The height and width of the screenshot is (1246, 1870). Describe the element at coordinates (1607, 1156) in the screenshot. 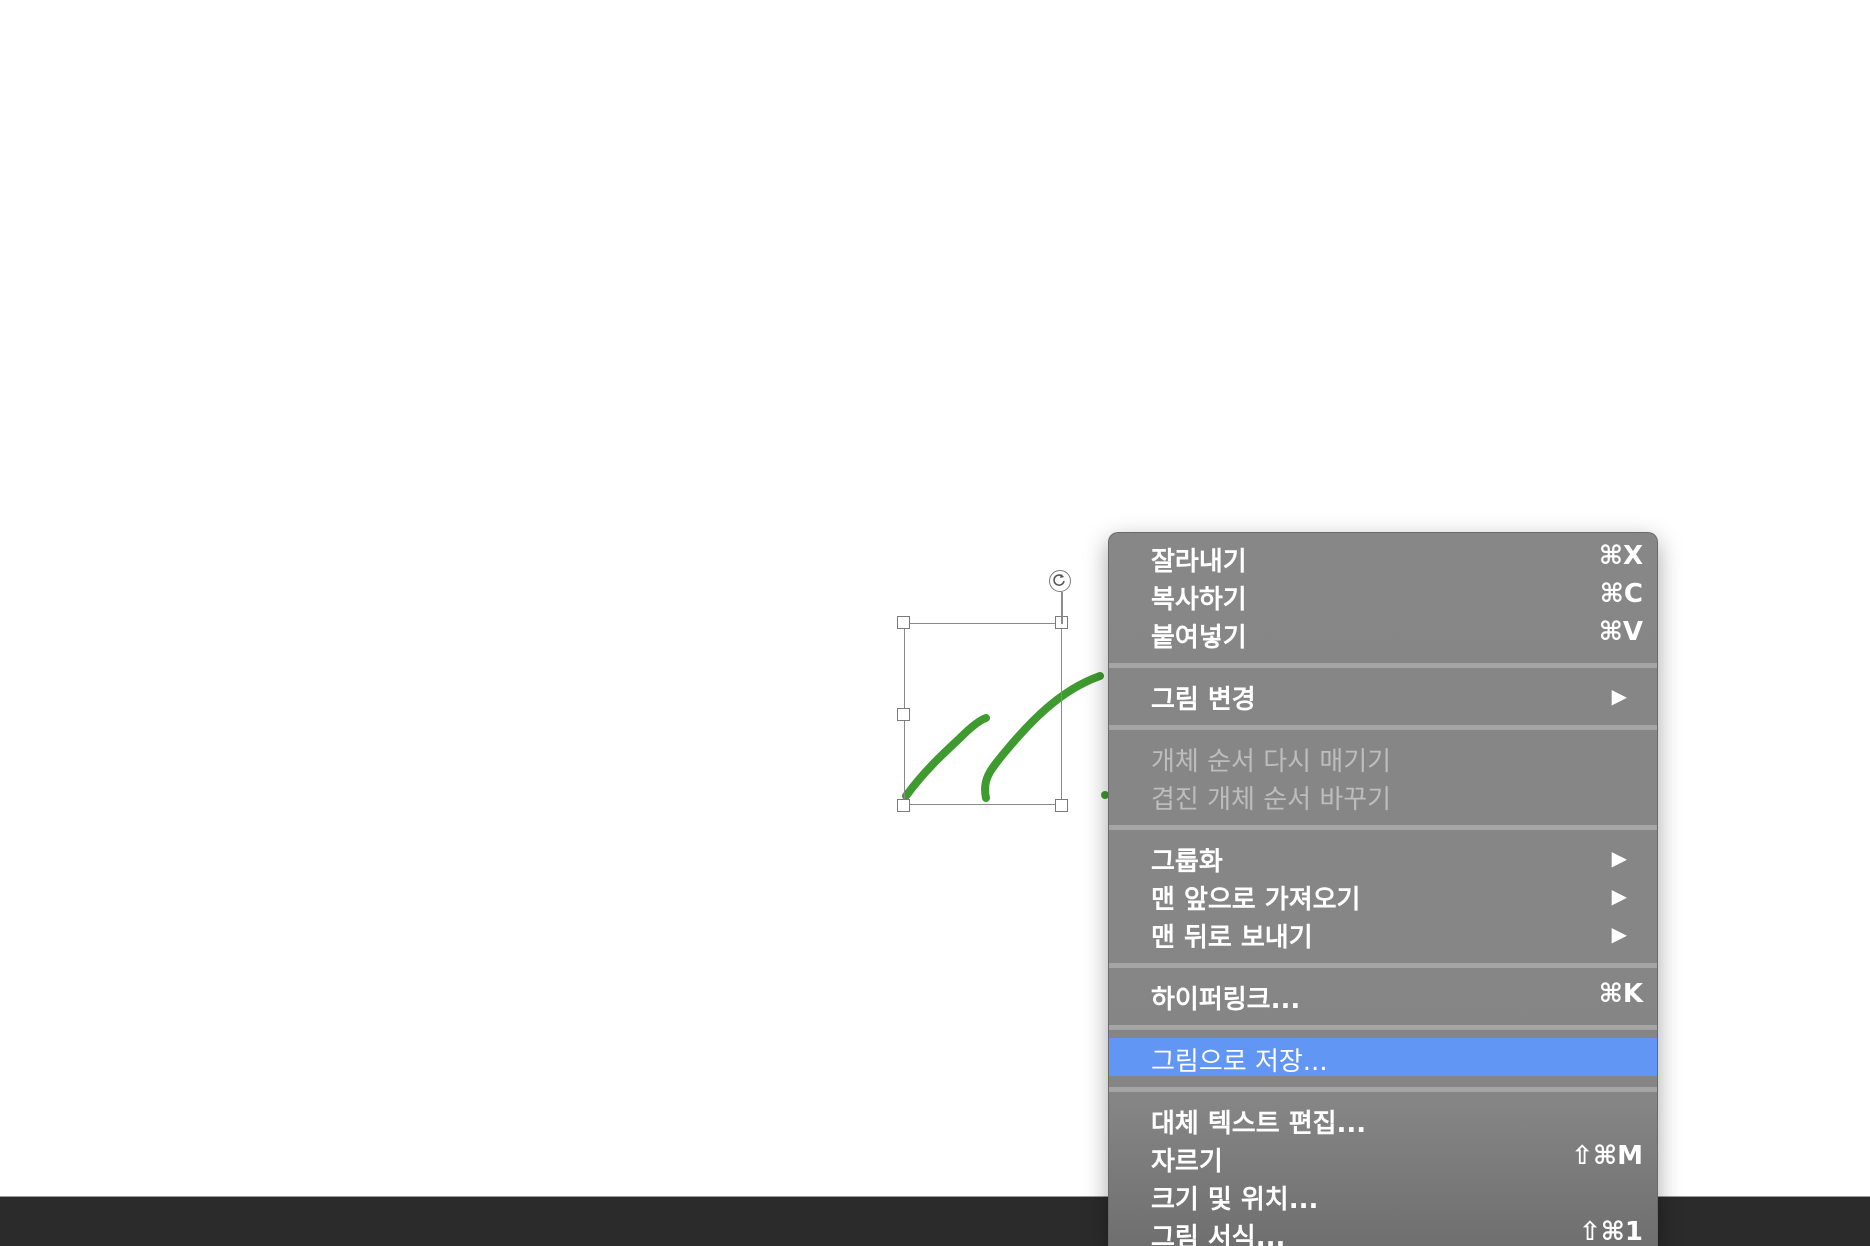

I see `shortcut-label: ⇧⌘M` at that location.